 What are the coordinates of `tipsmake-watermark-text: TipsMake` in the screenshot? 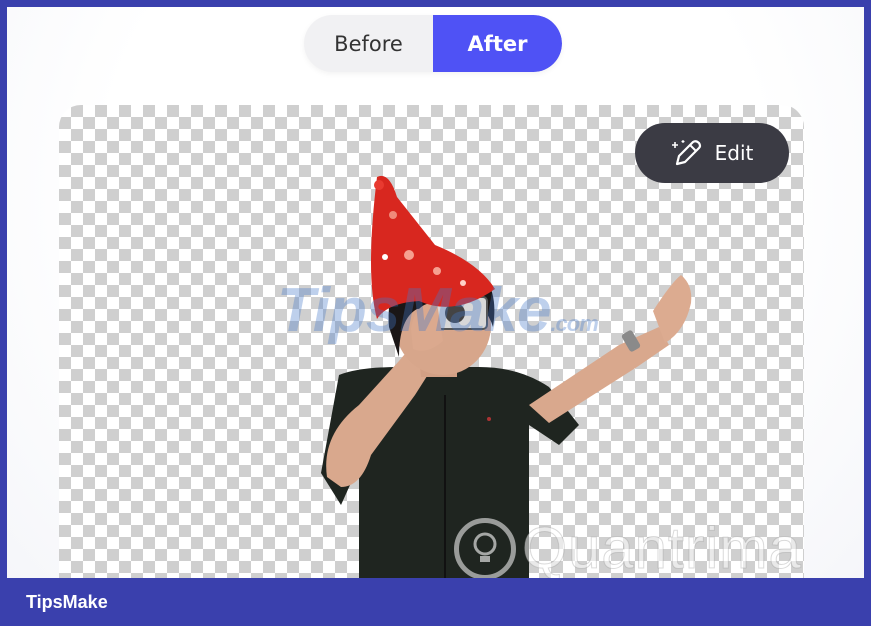 It's located at (414, 310).